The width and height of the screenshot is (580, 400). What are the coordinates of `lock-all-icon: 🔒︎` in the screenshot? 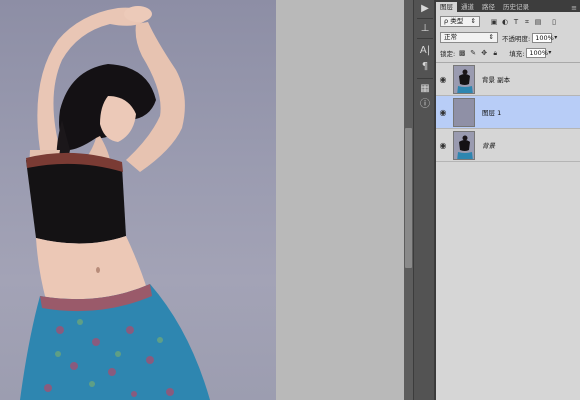 It's located at (495, 53).